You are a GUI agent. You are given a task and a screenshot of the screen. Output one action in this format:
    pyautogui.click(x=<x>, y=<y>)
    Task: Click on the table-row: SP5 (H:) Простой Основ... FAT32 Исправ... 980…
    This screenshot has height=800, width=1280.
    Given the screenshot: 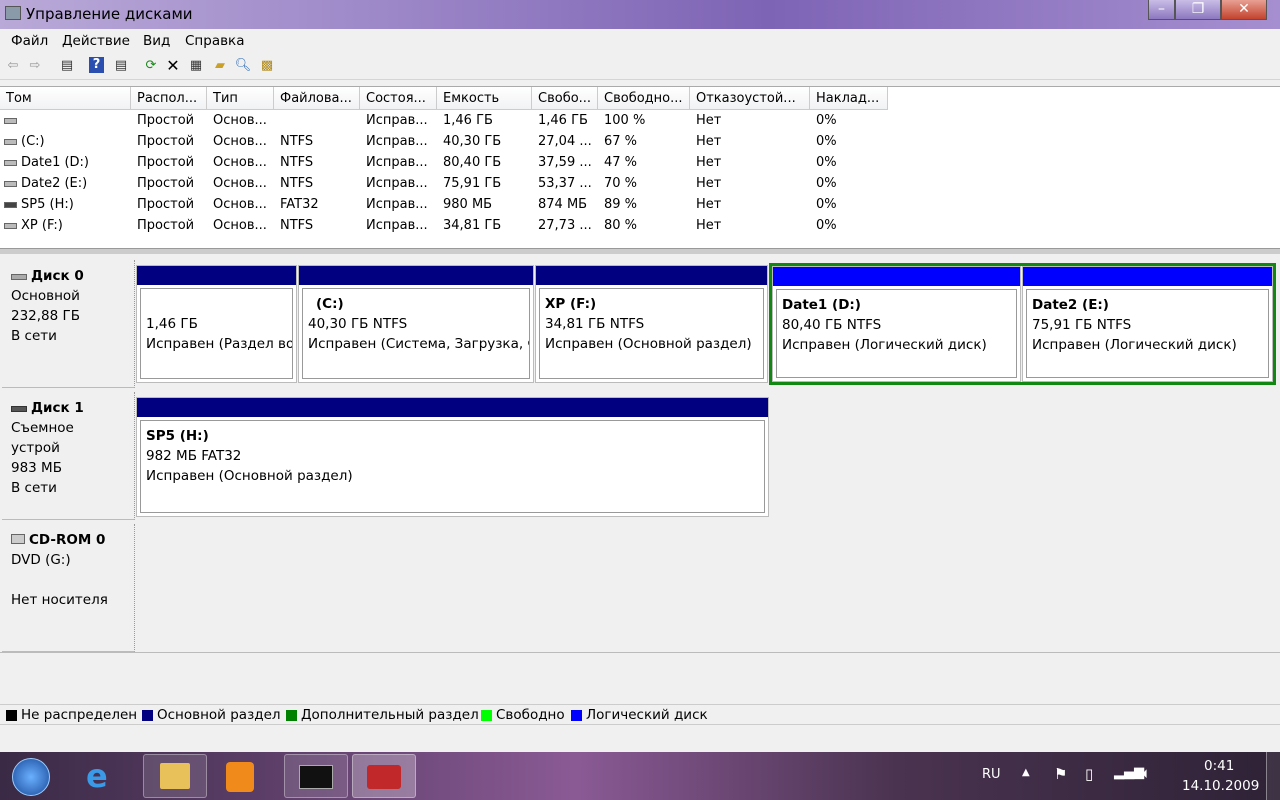 What is the action you would take?
    pyautogui.click(x=444, y=204)
    